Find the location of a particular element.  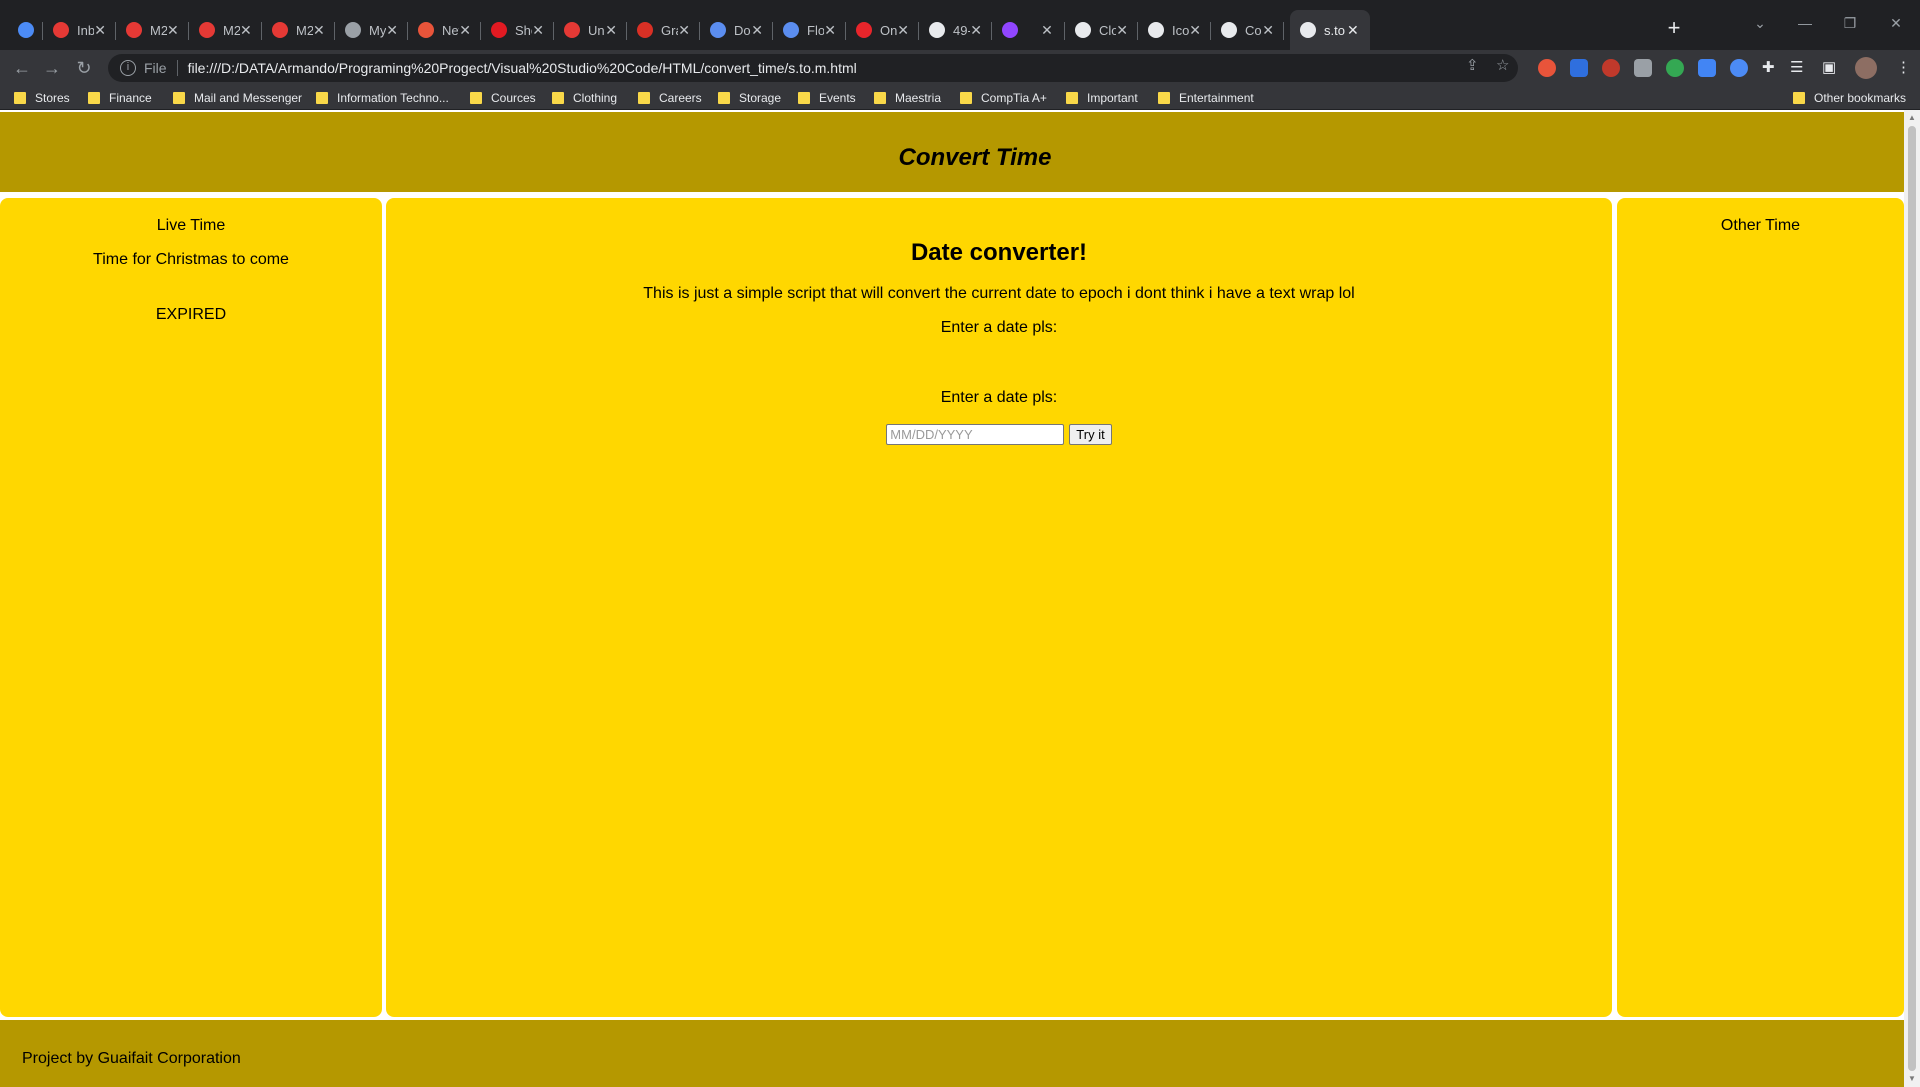

new-tab-icon: + is located at coordinates (1674, 28).